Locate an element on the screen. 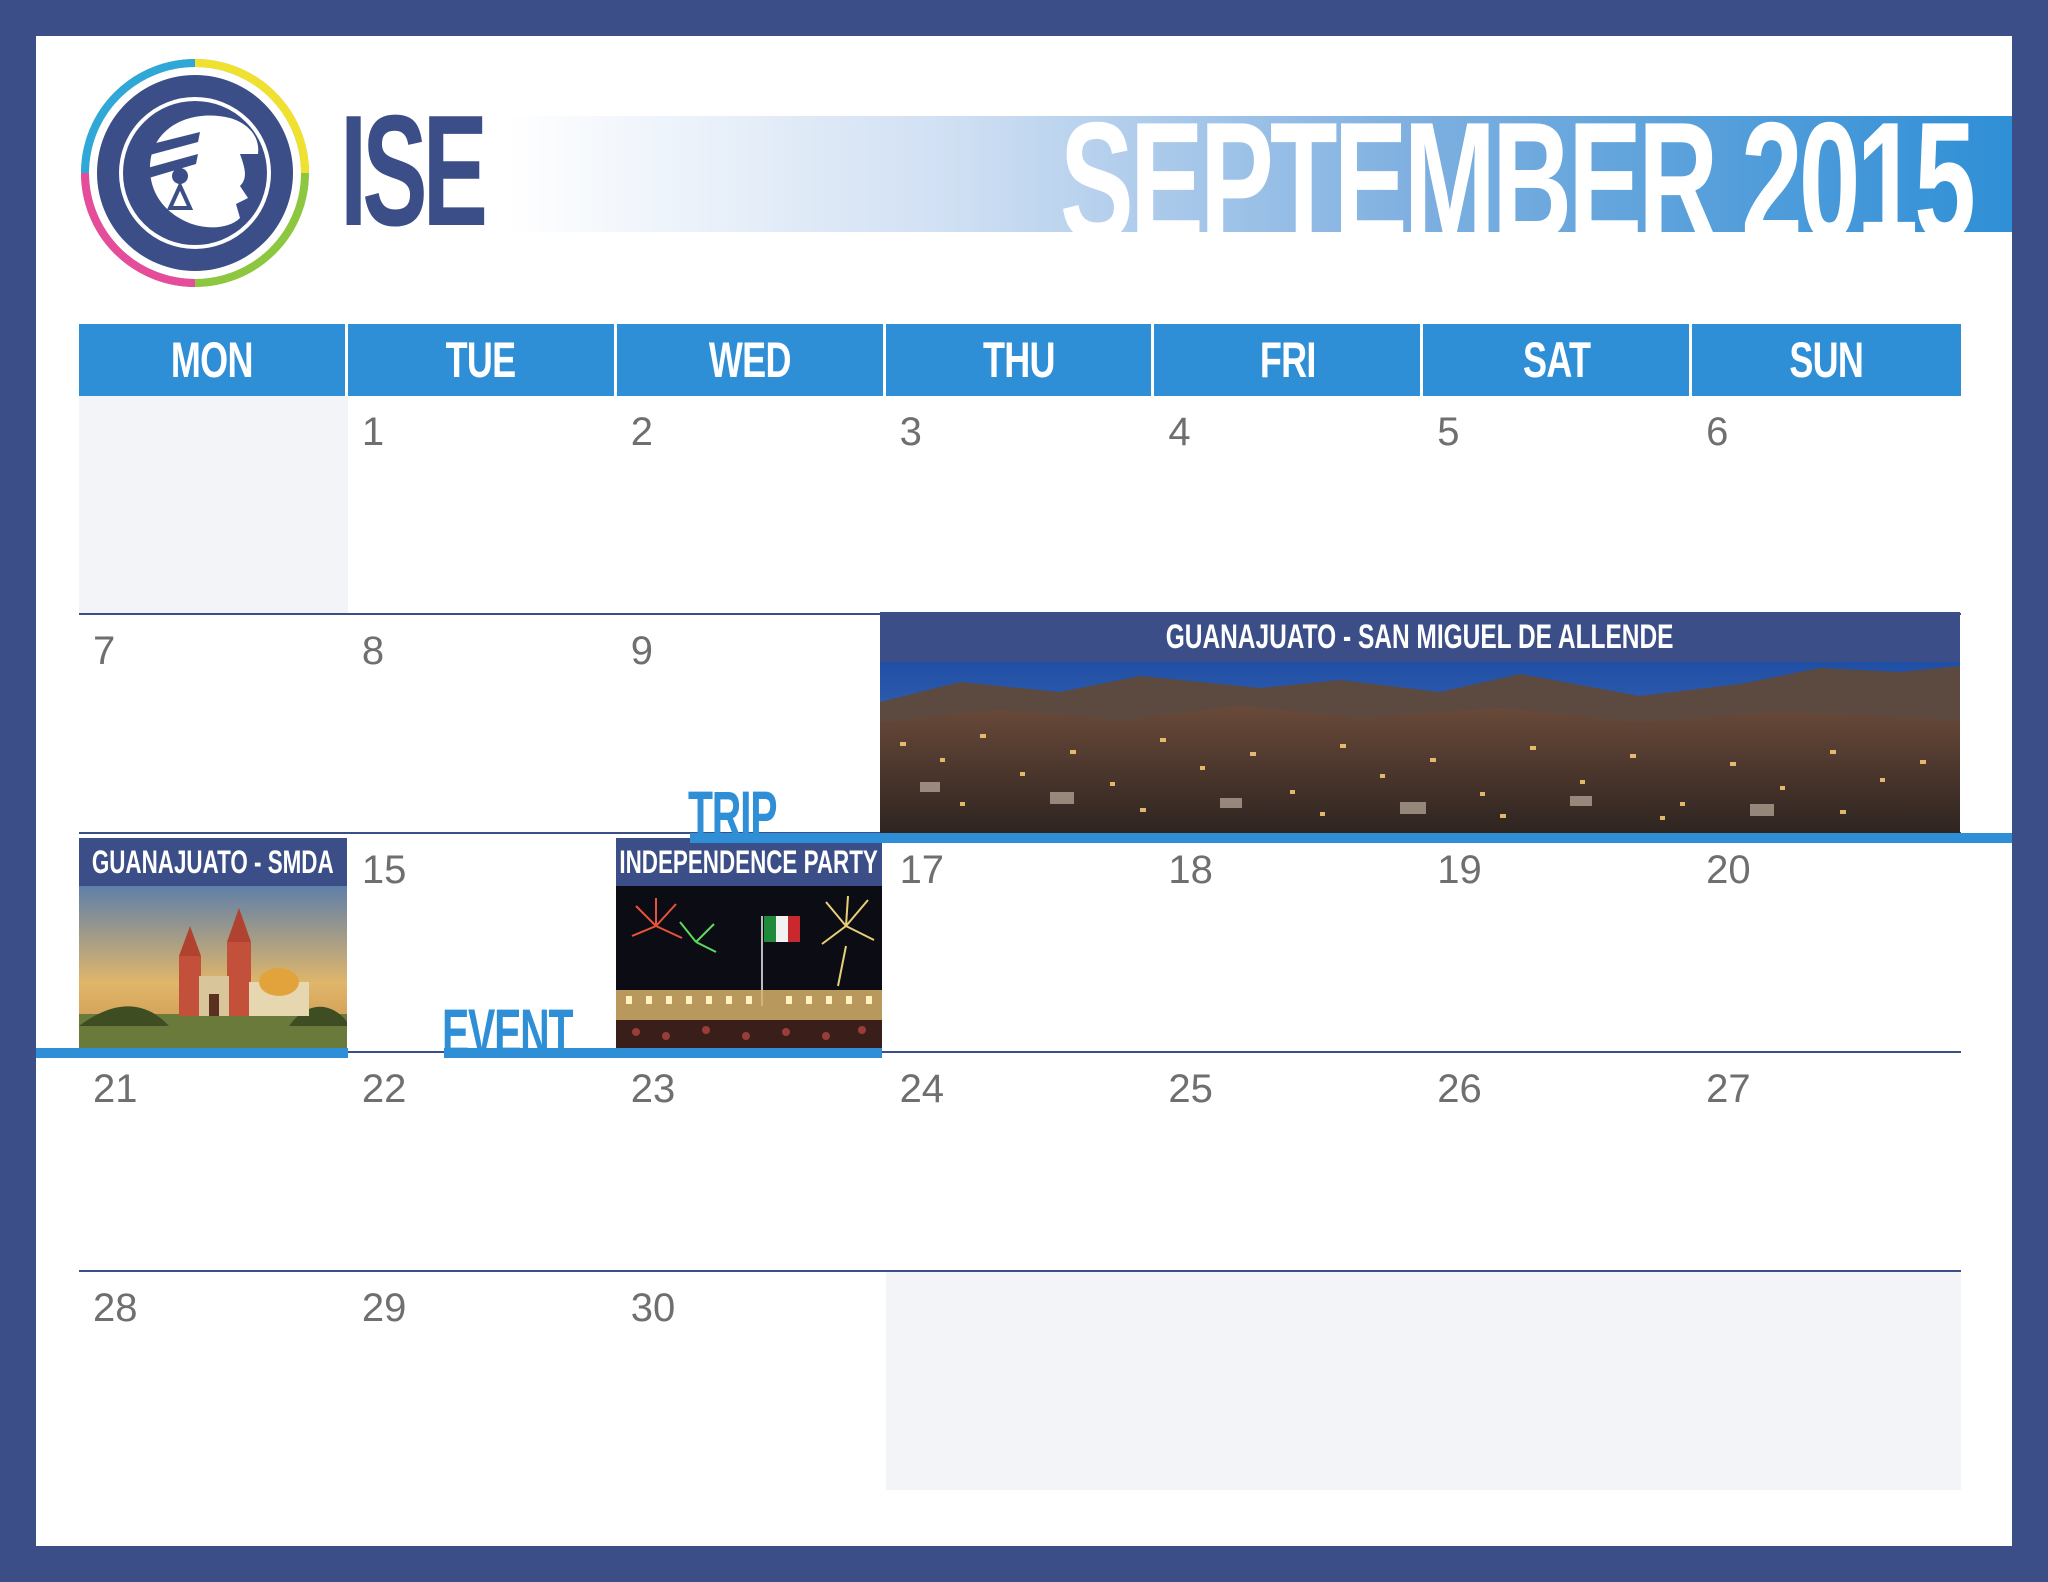 This screenshot has width=2048, height=1582. day-number: 23 is located at coordinates (653, 1089).